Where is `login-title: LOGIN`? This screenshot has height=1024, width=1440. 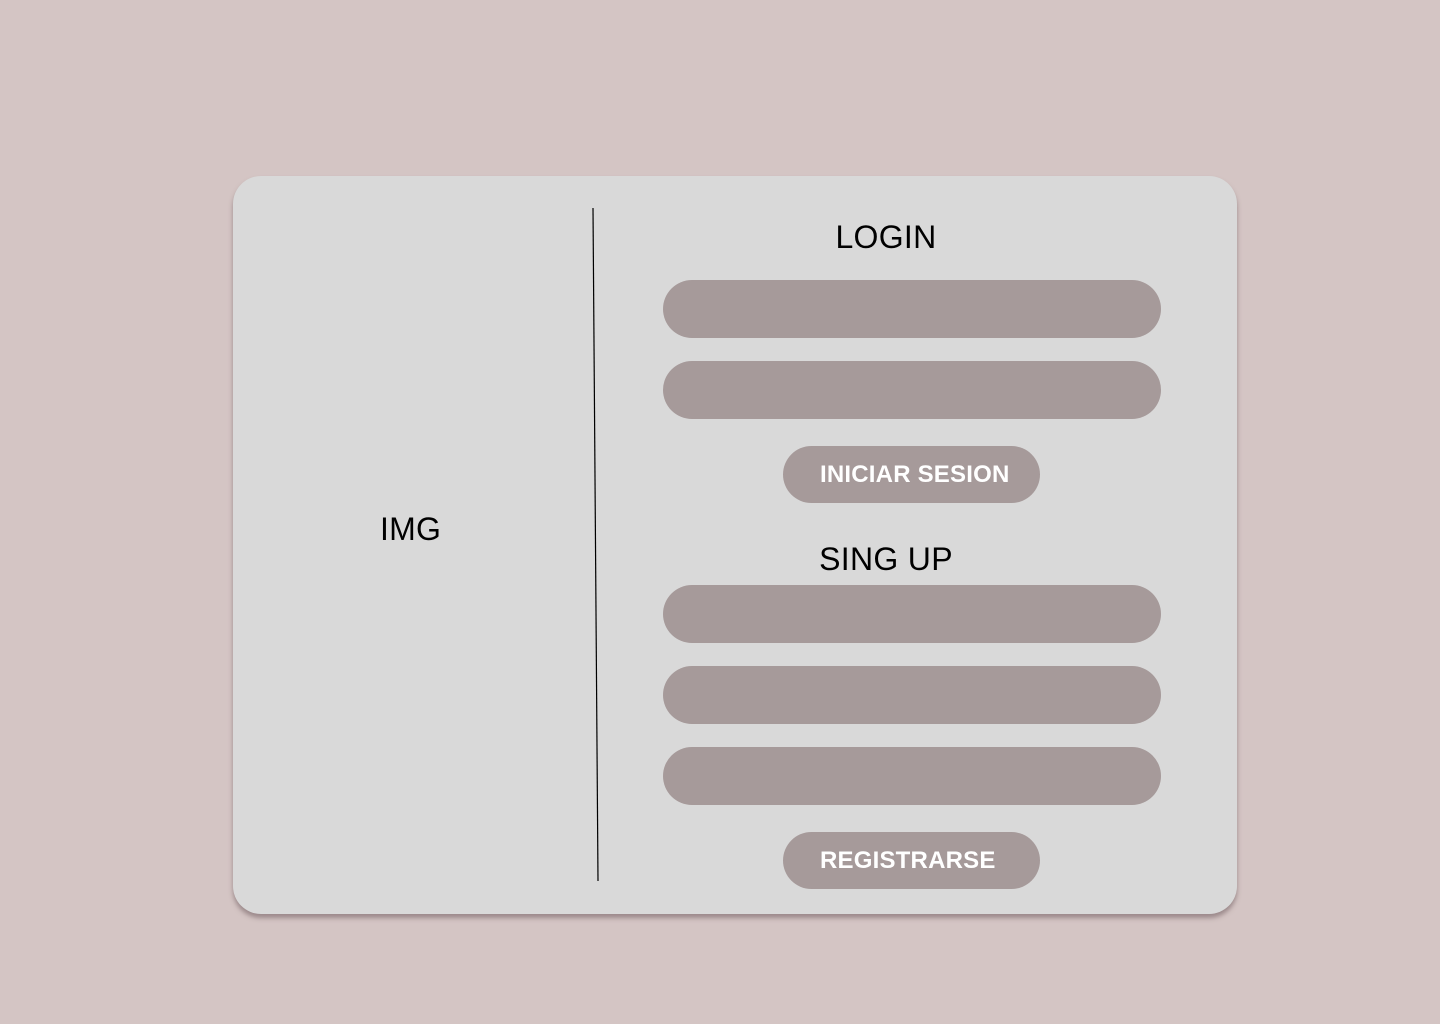 login-title: LOGIN is located at coordinates (886, 237).